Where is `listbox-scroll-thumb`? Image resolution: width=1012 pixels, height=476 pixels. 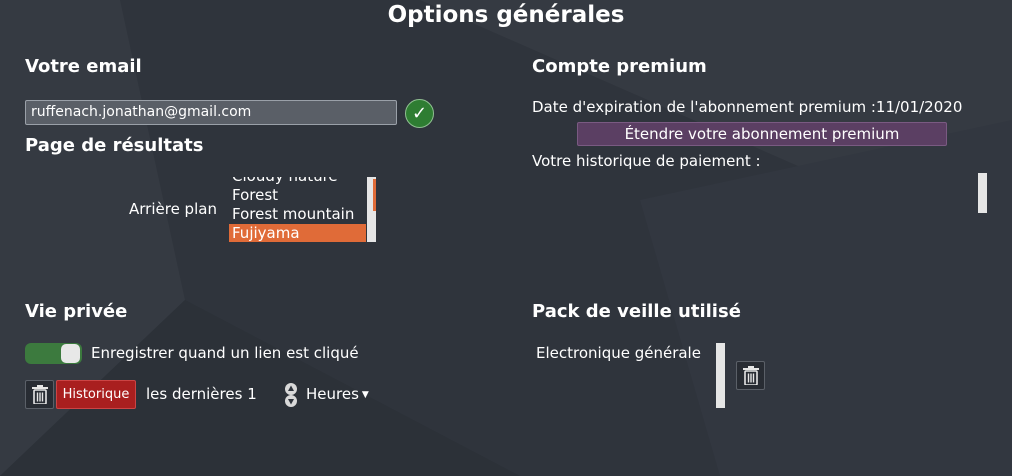 listbox-scroll-thumb is located at coordinates (374, 195).